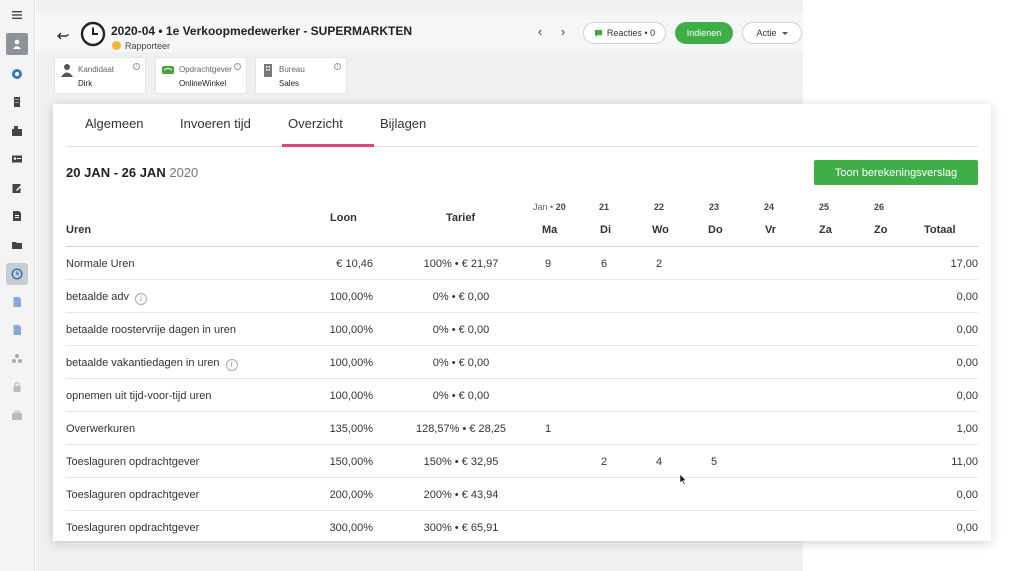 The height and width of the screenshot is (571, 1024). I want to click on dashboard-icon, so click(17, 74).